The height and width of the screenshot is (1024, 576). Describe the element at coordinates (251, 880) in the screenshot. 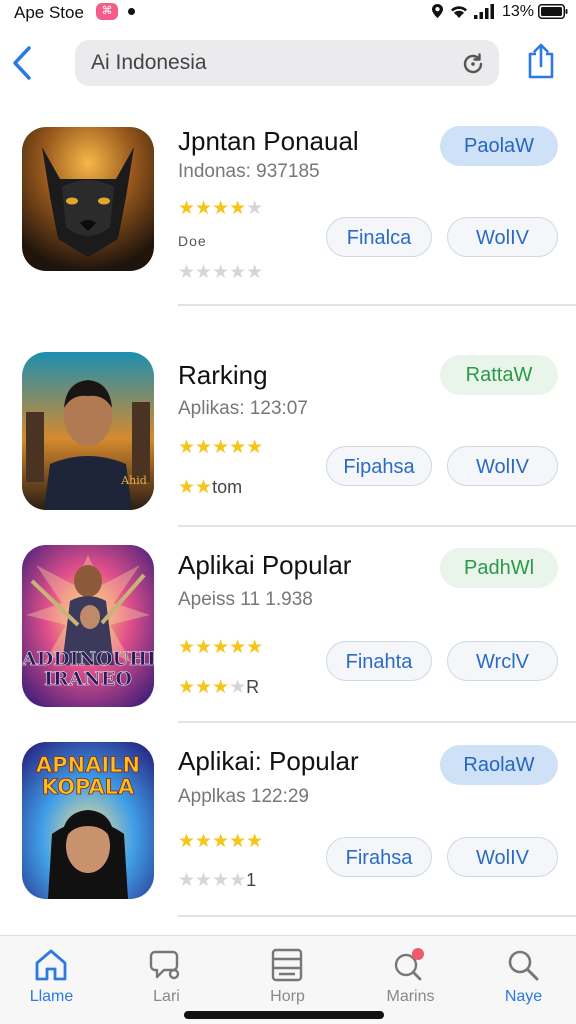

I see `secondary-tail: 1` at that location.